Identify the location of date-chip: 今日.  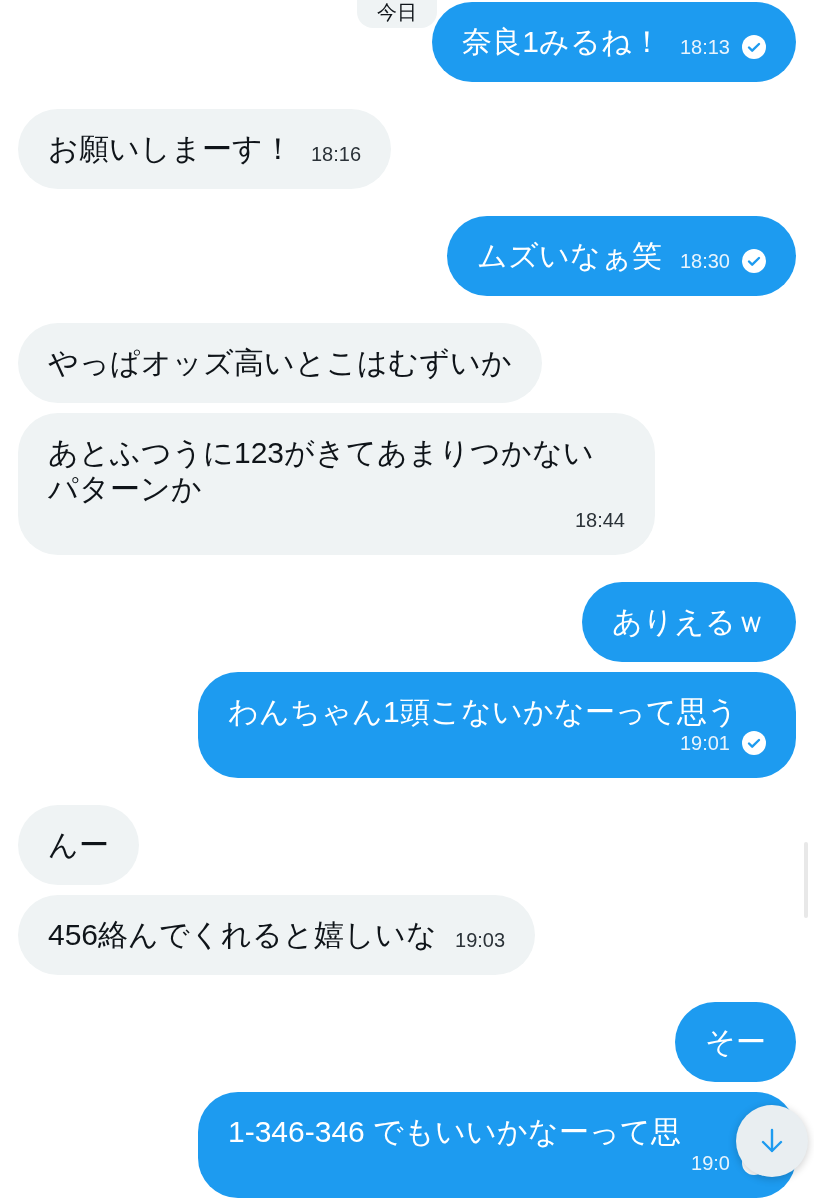
(397, 14).